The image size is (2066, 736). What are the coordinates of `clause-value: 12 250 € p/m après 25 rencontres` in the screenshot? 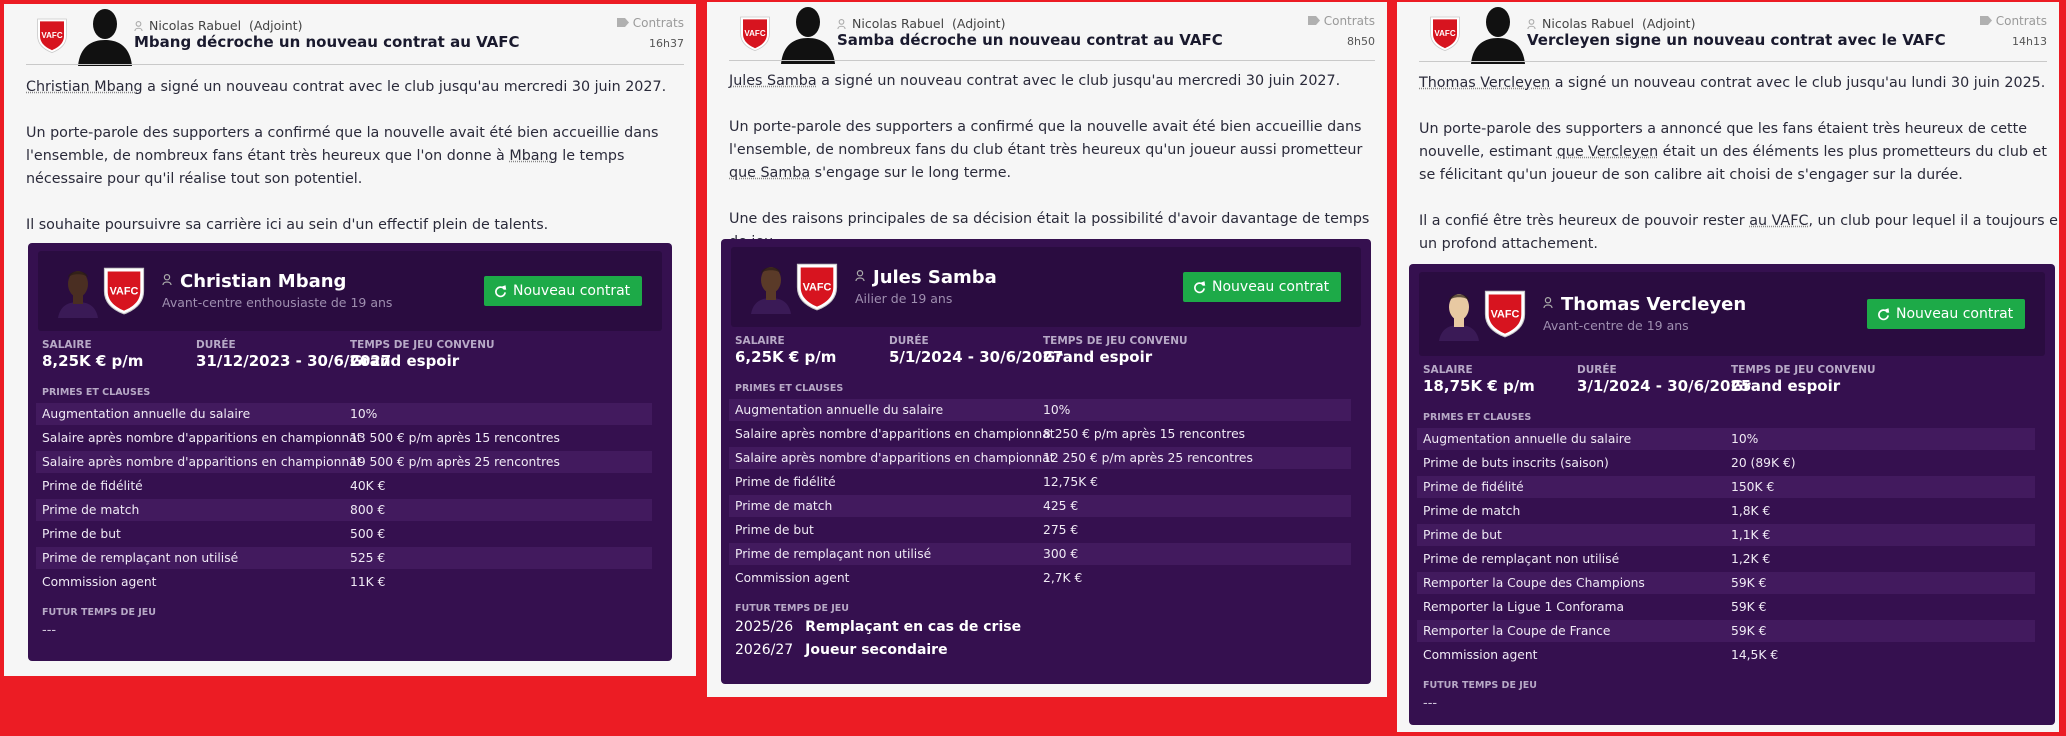 It's located at (1148, 458).